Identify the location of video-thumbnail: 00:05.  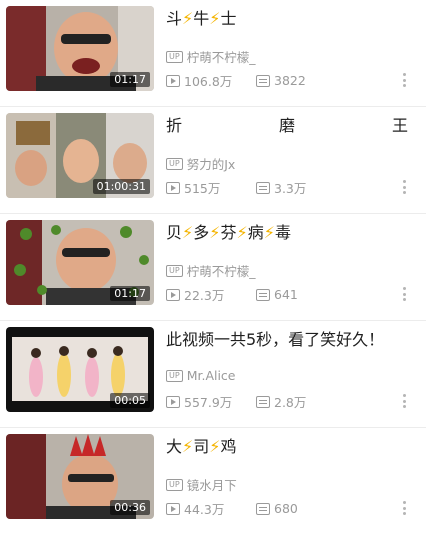
(80, 369).